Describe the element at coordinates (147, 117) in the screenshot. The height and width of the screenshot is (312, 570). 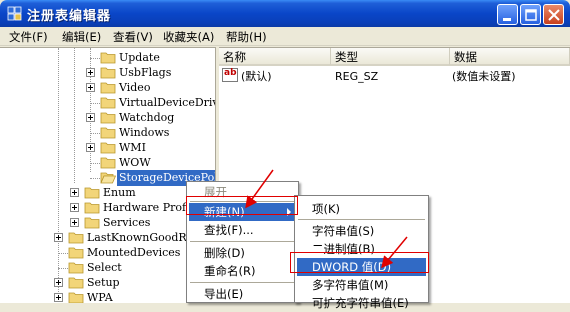
I see `tree-node-label: Watchdog` at that location.